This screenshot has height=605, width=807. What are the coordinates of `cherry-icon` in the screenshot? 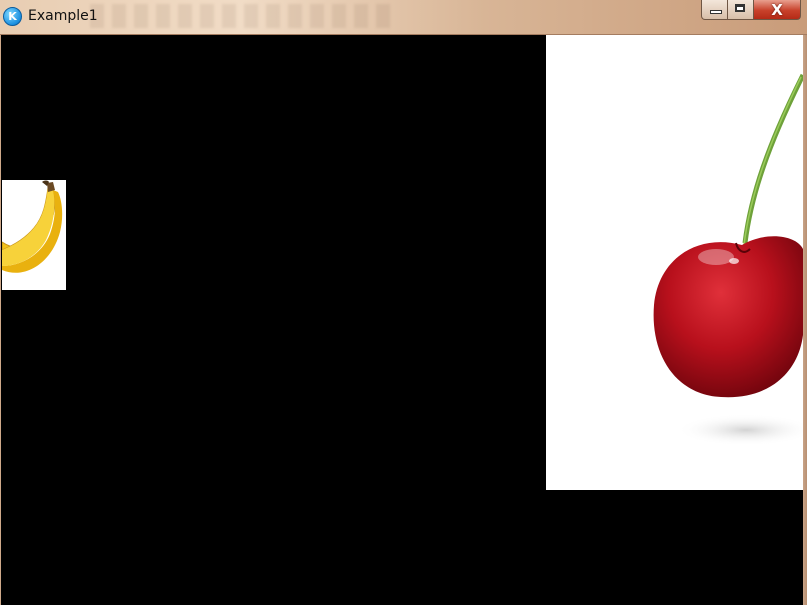 It's located at (728, 259).